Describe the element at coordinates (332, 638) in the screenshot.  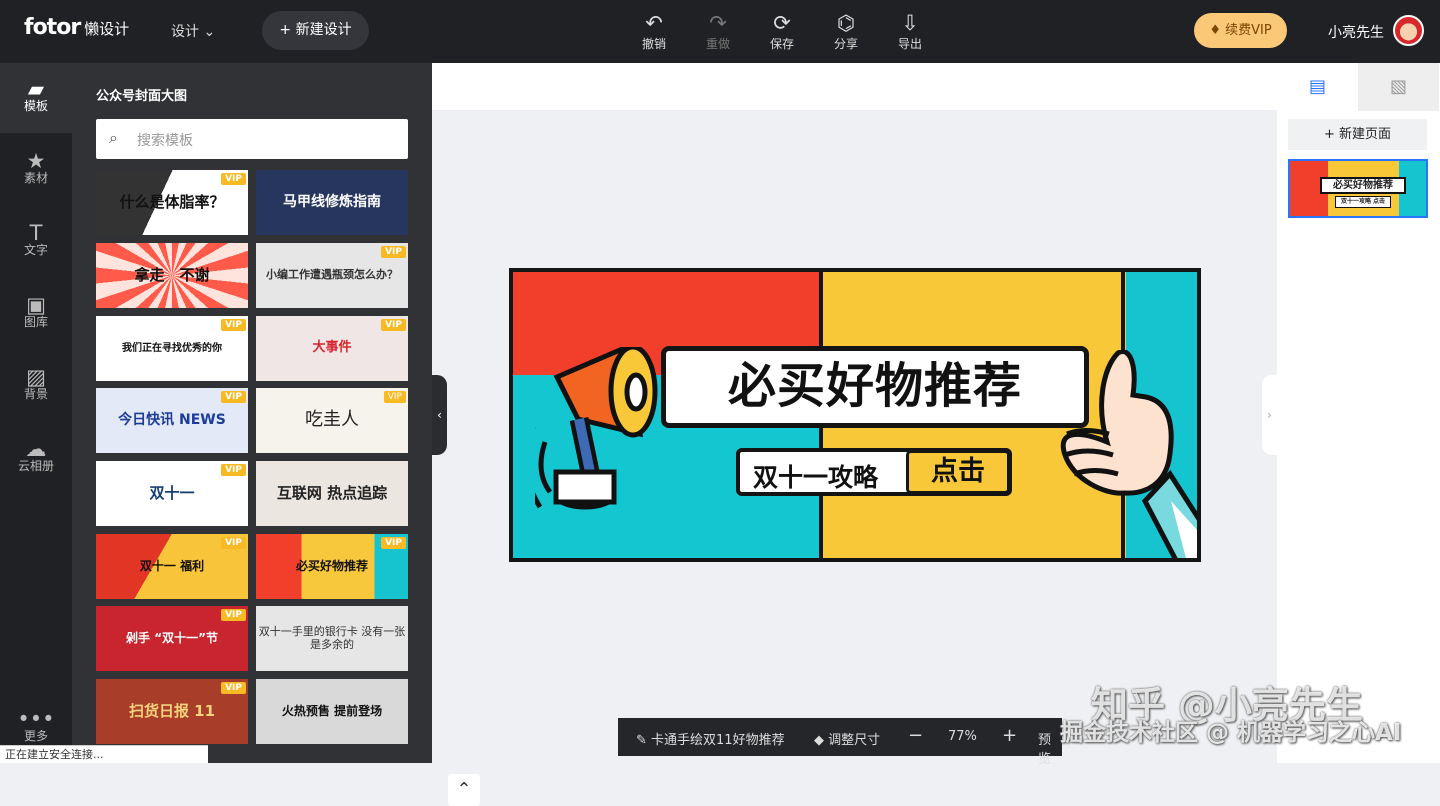
I see `template-thumbnail: 双十一手里的银行卡 没有一张是多余的` at that location.